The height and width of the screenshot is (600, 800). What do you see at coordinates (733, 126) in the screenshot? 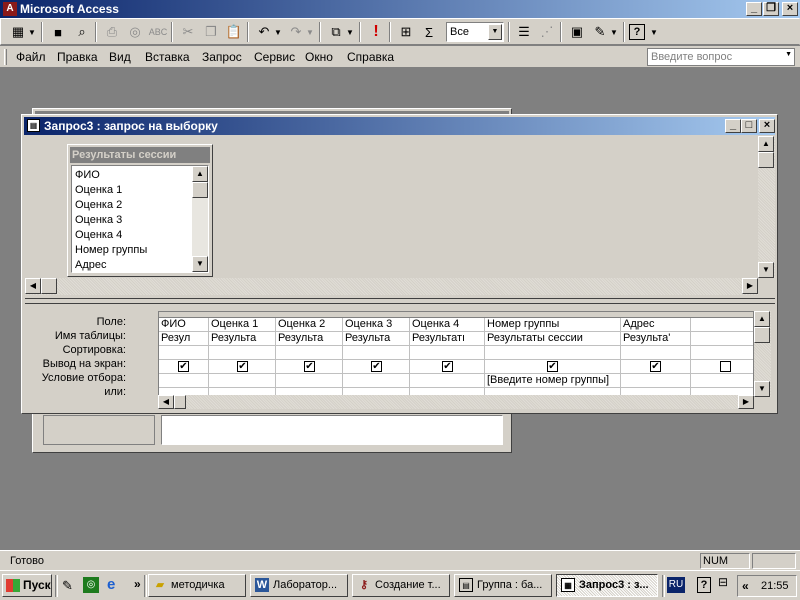
I see `query-minimize-button: _` at bounding box center [733, 126].